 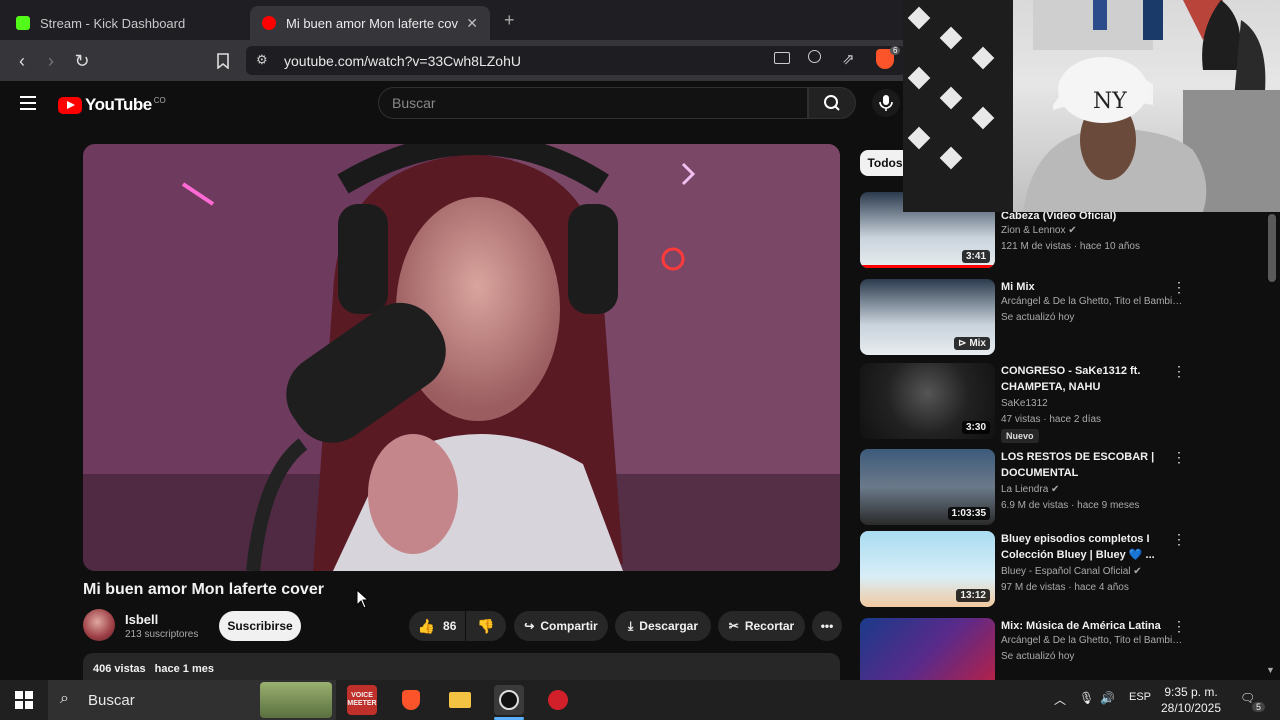 I want to click on video-thumbnail: ⊳ Mix, so click(x=927, y=317).